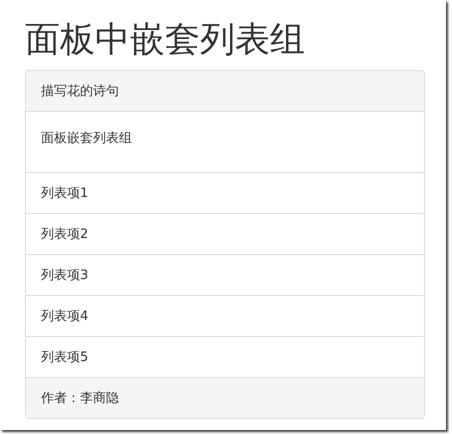 The image size is (452, 434). I want to click on page-title: 面板中嵌套列表组, so click(165, 40).